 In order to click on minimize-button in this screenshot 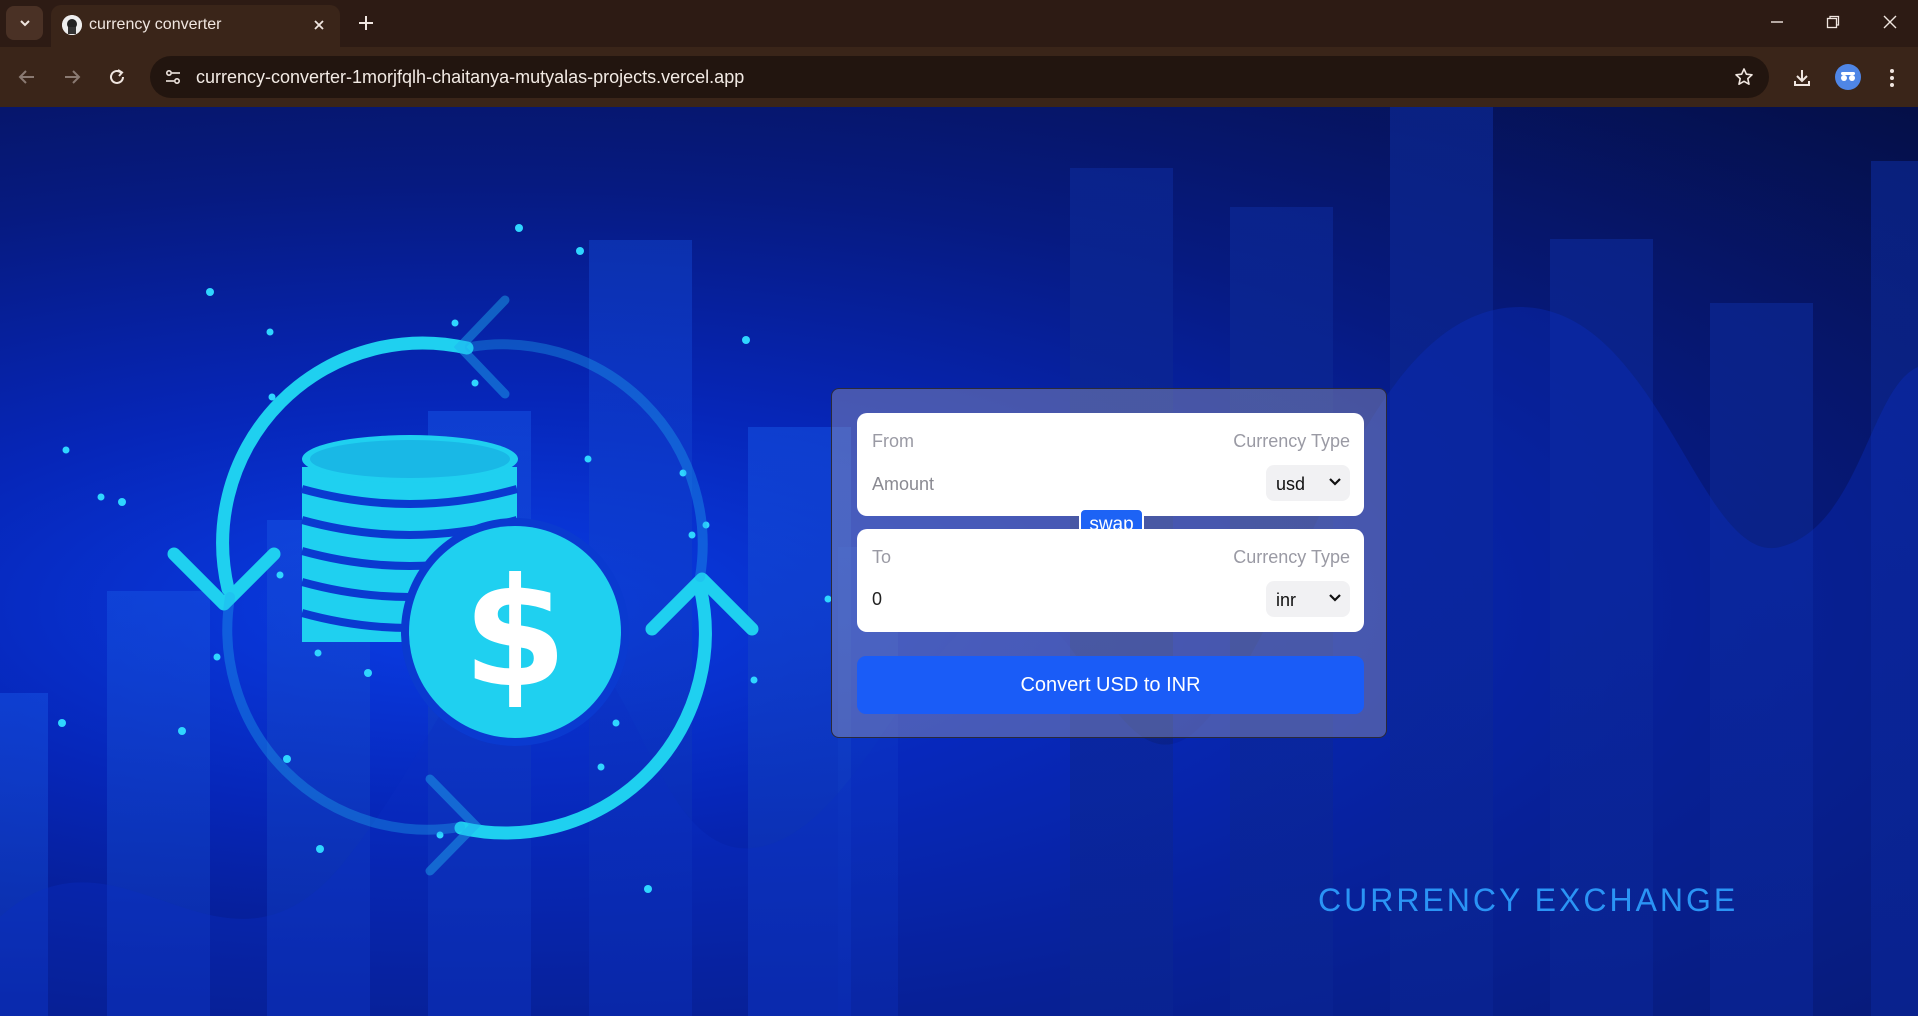, I will do `click(1777, 22)`.